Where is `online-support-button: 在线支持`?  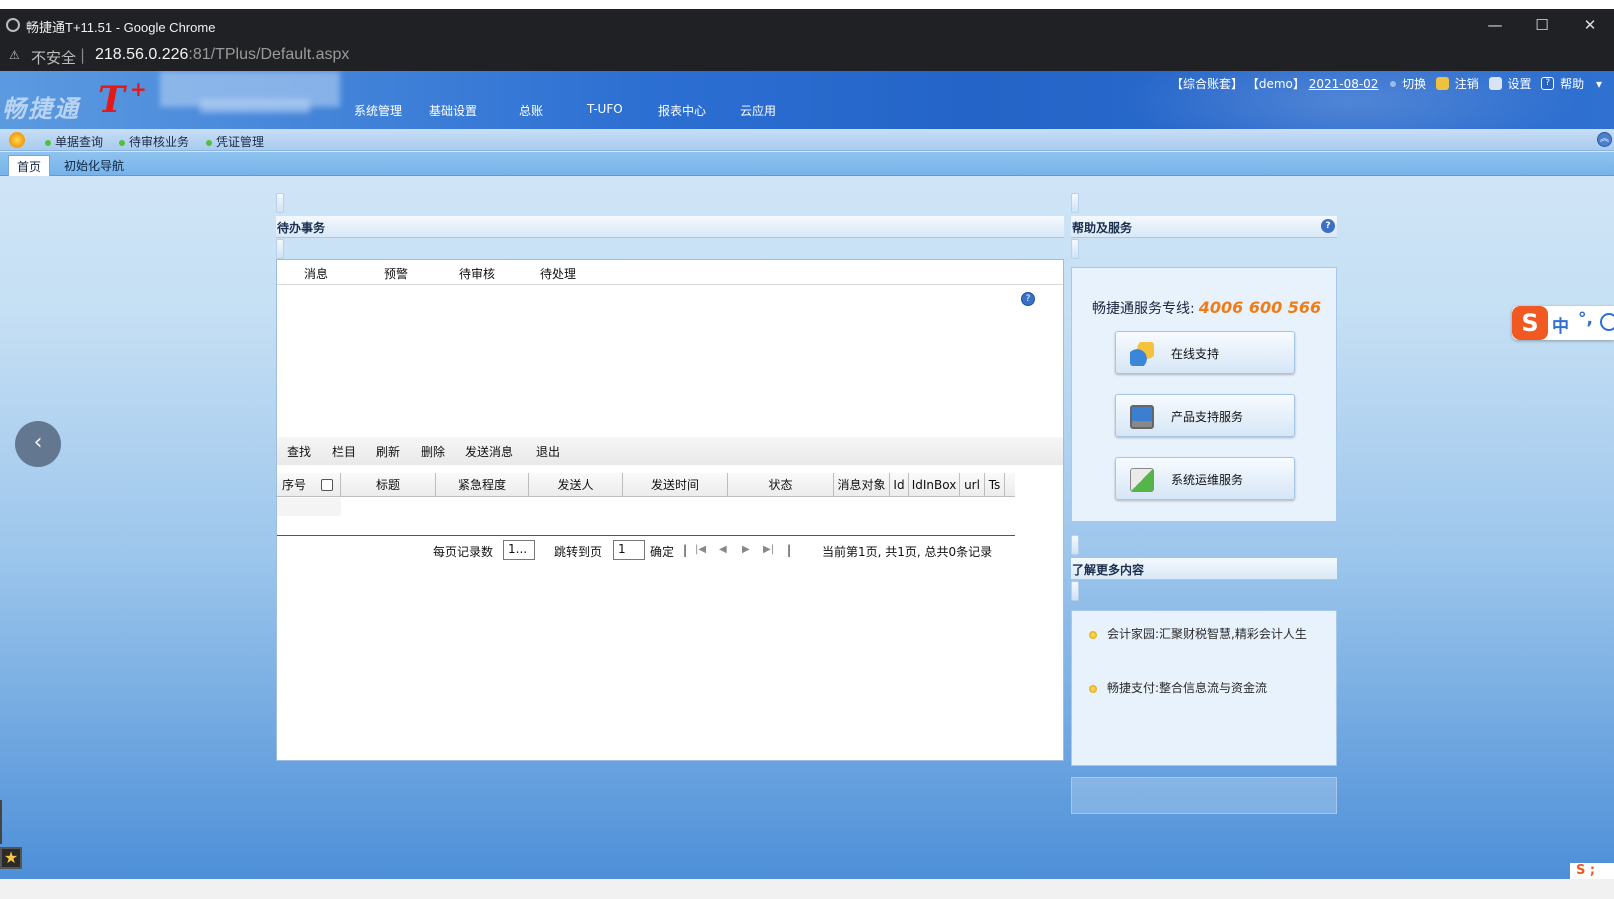
online-support-button: 在线支持 is located at coordinates (1205, 352).